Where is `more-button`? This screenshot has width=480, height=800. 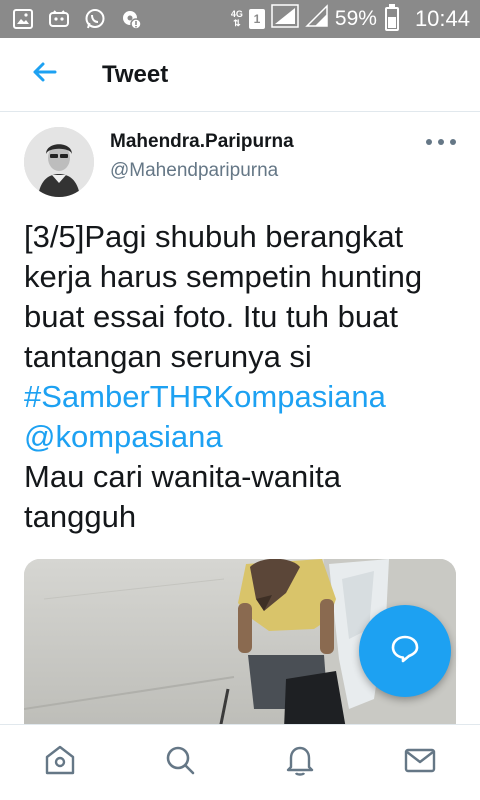
more-button is located at coordinates (441, 142).